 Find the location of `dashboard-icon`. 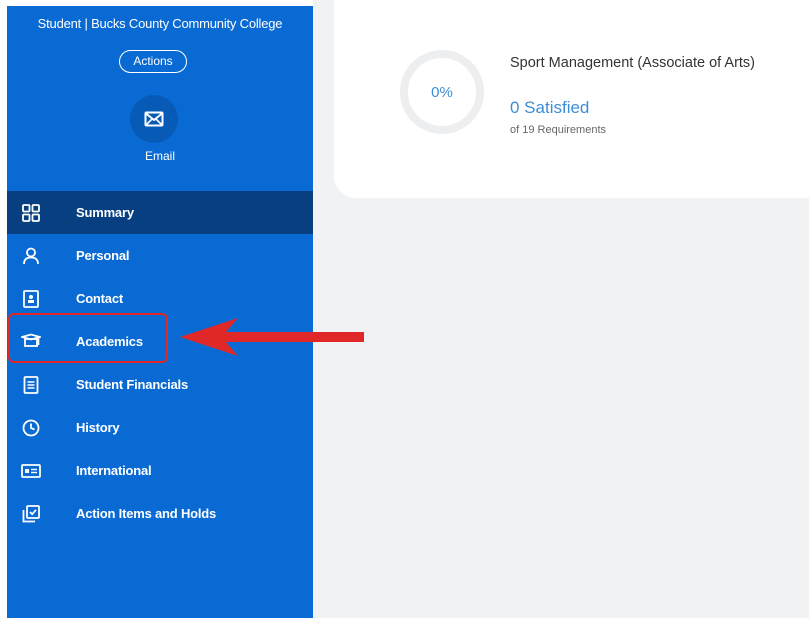

dashboard-icon is located at coordinates (31, 213).